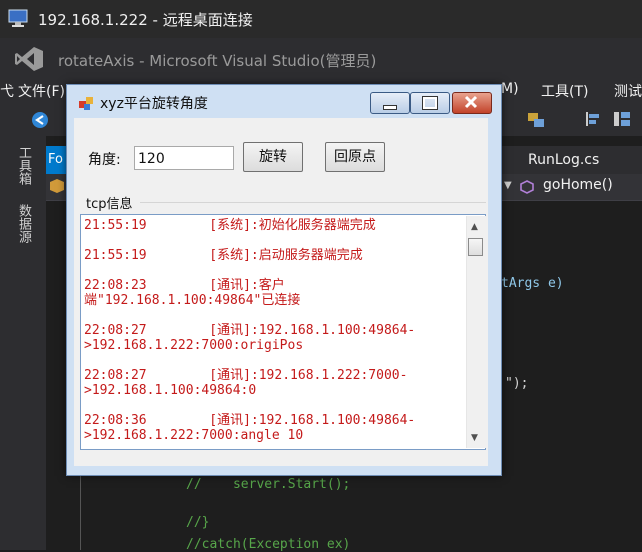 The image size is (642, 552). Describe the element at coordinates (532, 283) in the screenshot. I see `code-line-args: tArgs e)` at that location.